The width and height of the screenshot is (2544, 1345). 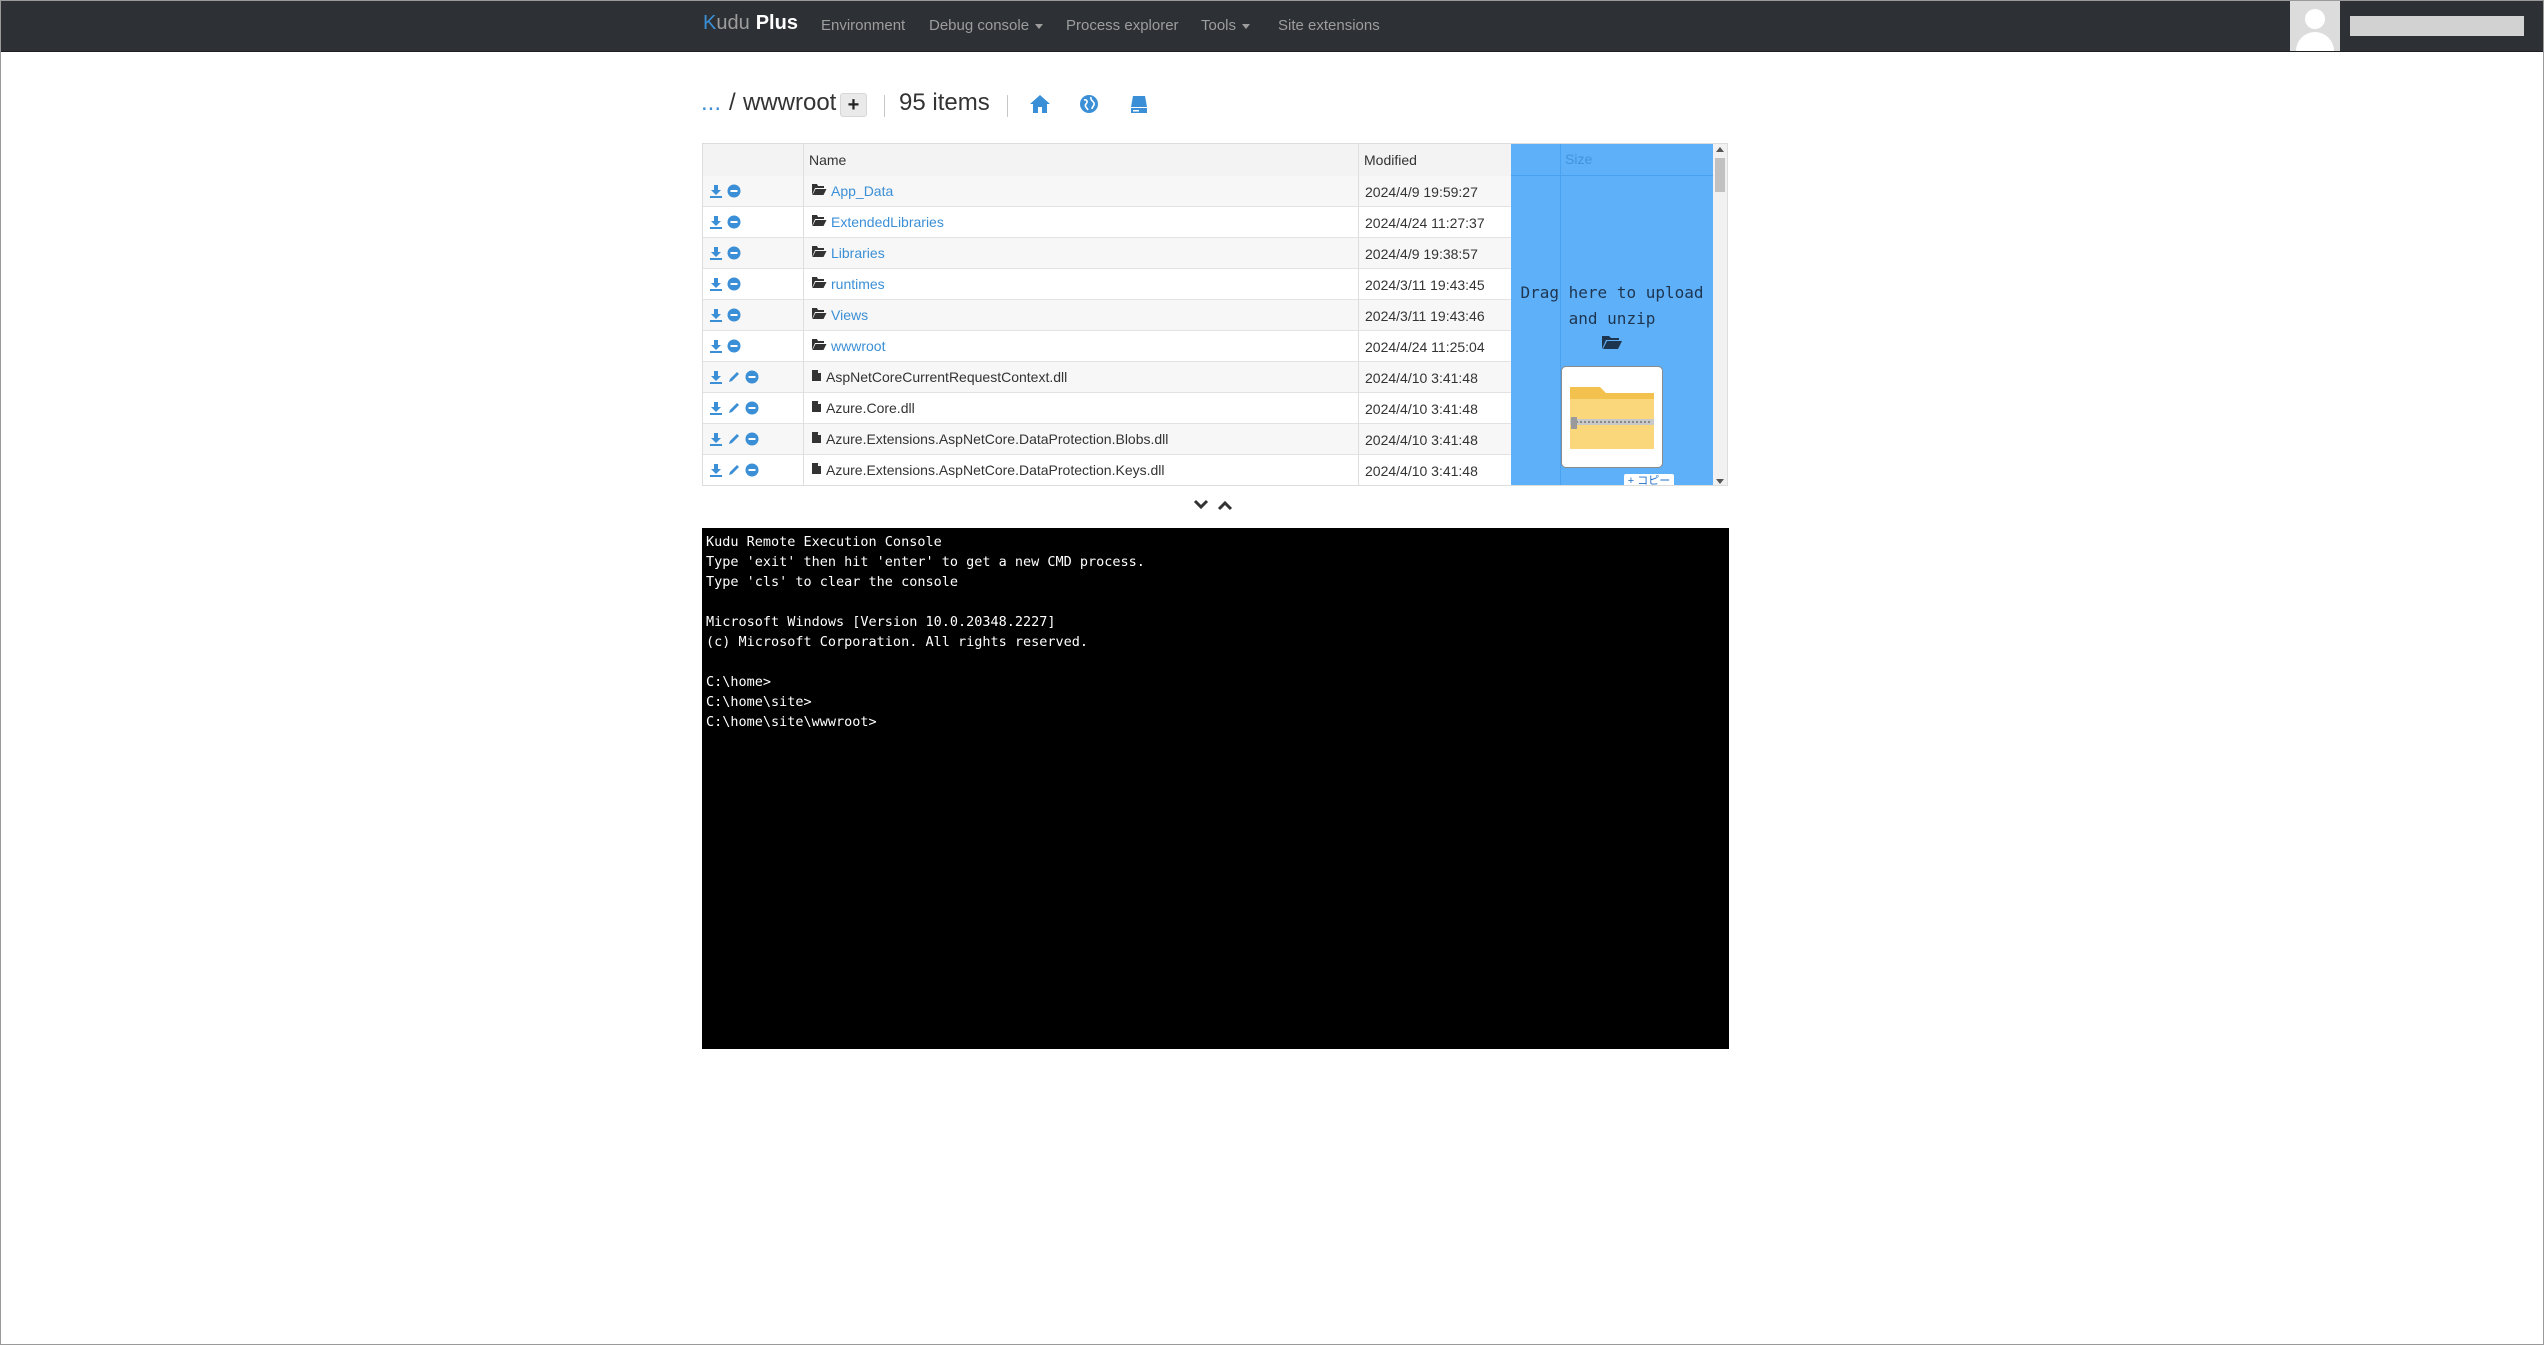 I want to click on scroll-up-arrow-icon, so click(x=1720, y=149).